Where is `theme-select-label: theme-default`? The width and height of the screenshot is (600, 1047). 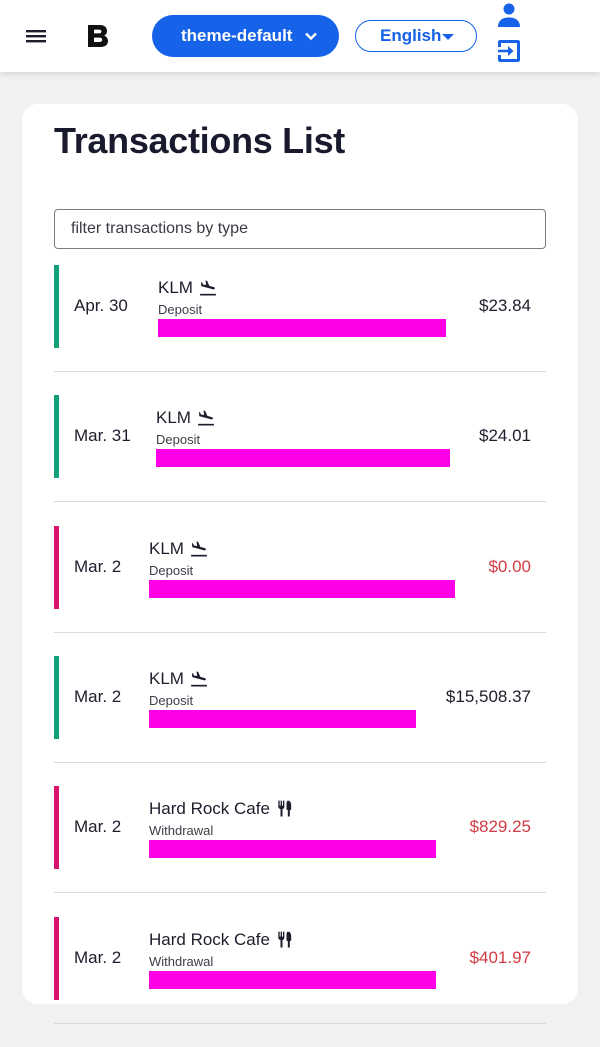 theme-select-label: theme-default is located at coordinates (237, 35).